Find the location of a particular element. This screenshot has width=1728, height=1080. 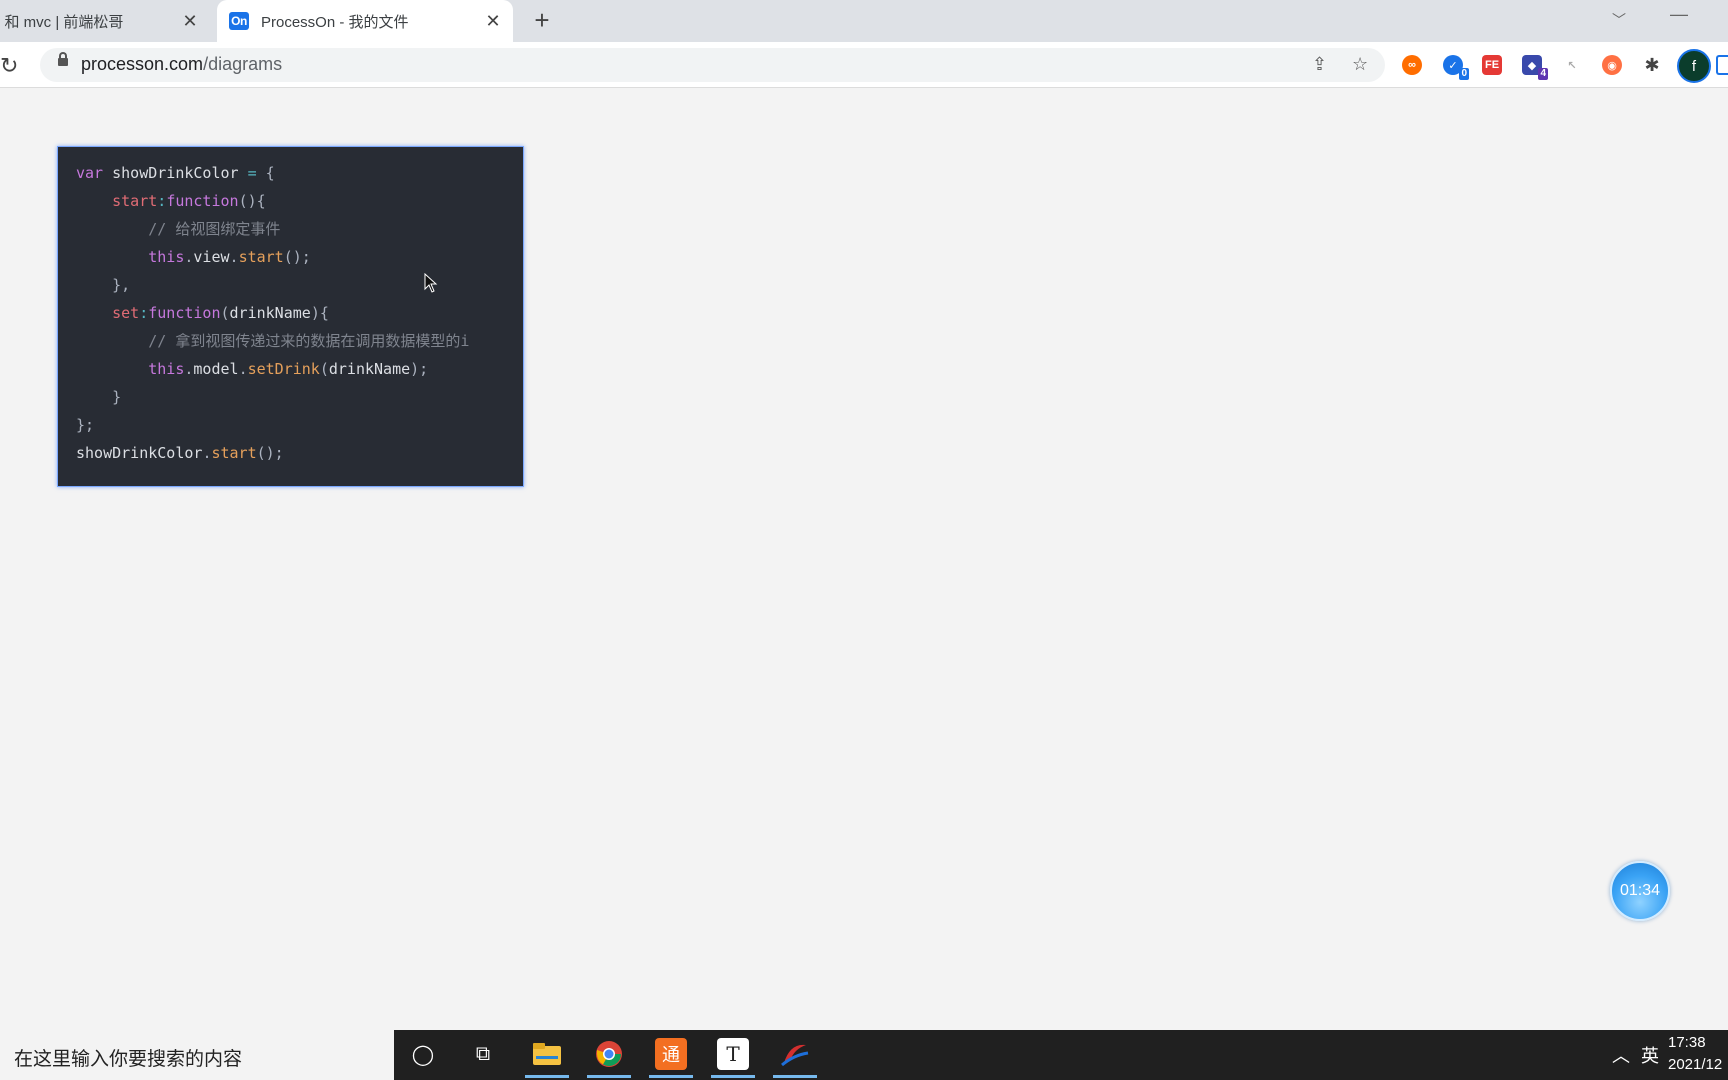

taskbar-search-box: 在这里输入你要搜索的内容 is located at coordinates (197, 1055).